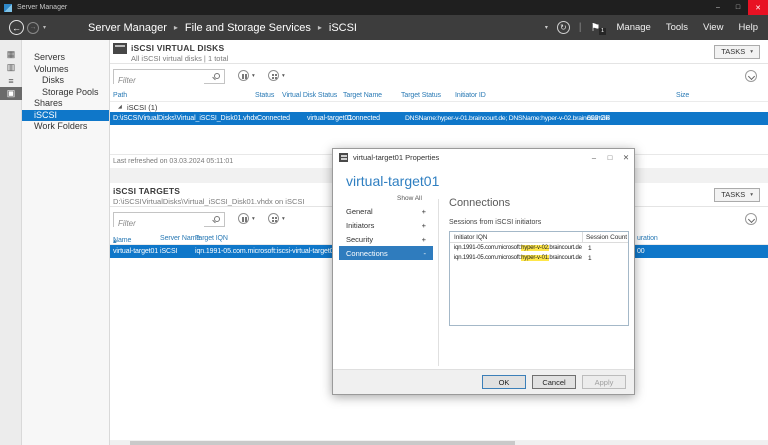 The height and width of the screenshot is (445, 768). I want to click on notifications-dropdown-icon: ▾, so click(546, 27).